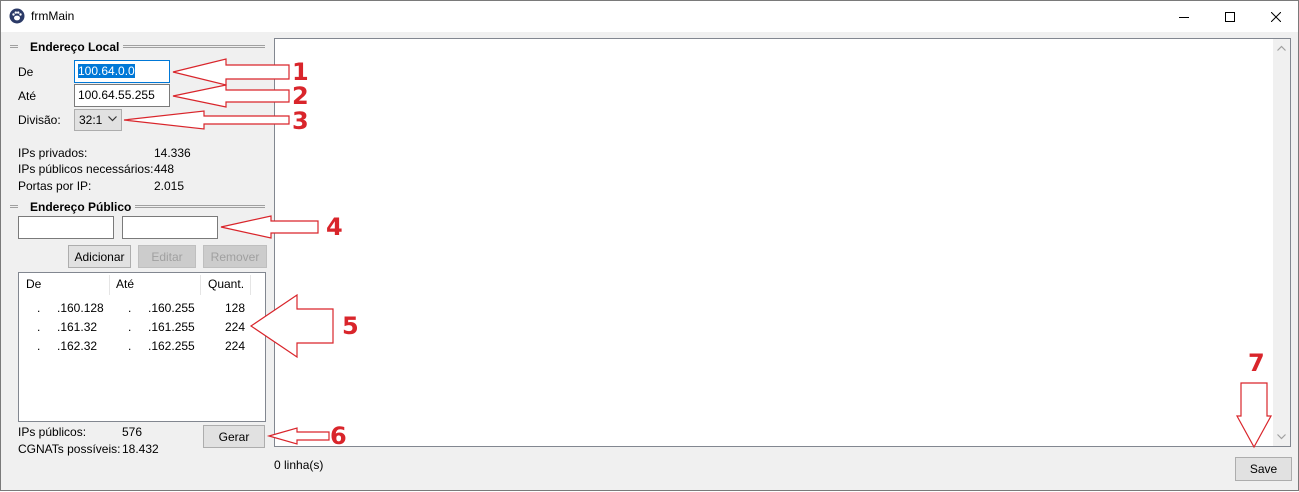 This screenshot has height=492, width=1299. What do you see at coordinates (269, 227) in the screenshot?
I see `arrow-4-icon` at bounding box center [269, 227].